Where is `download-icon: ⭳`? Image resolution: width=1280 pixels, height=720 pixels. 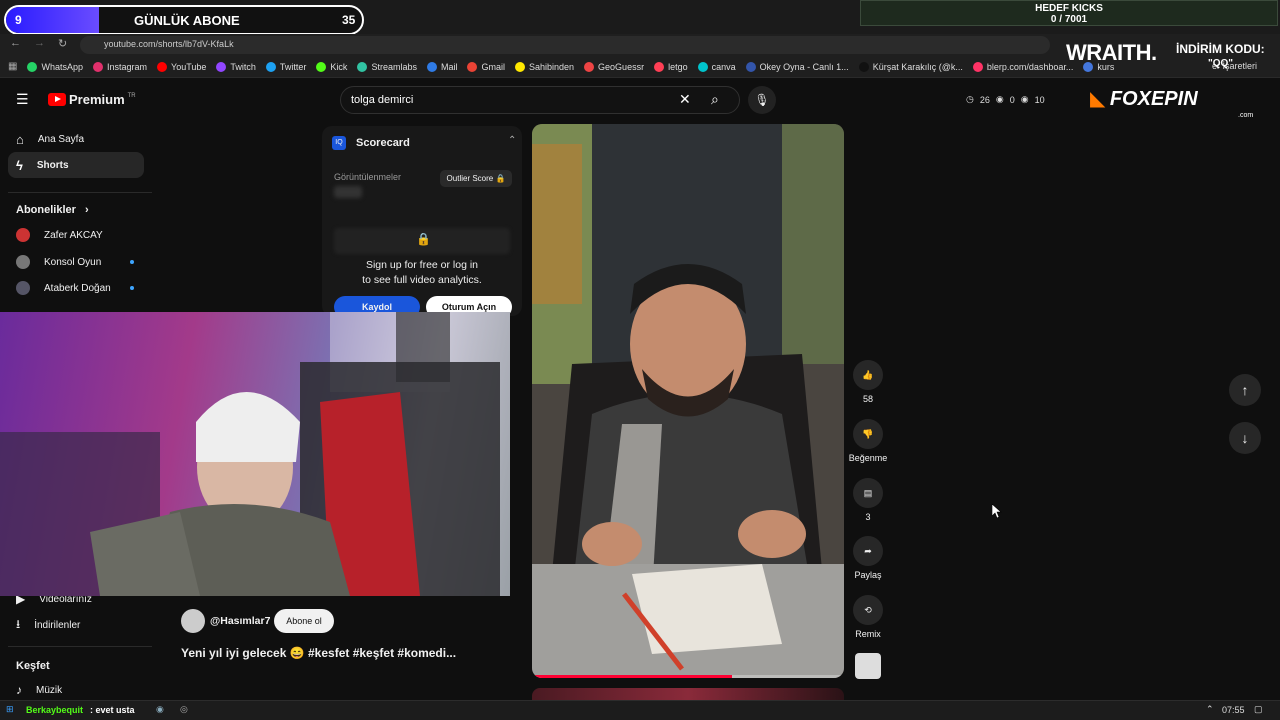
download-icon: ⭳ is located at coordinates (18, 623).